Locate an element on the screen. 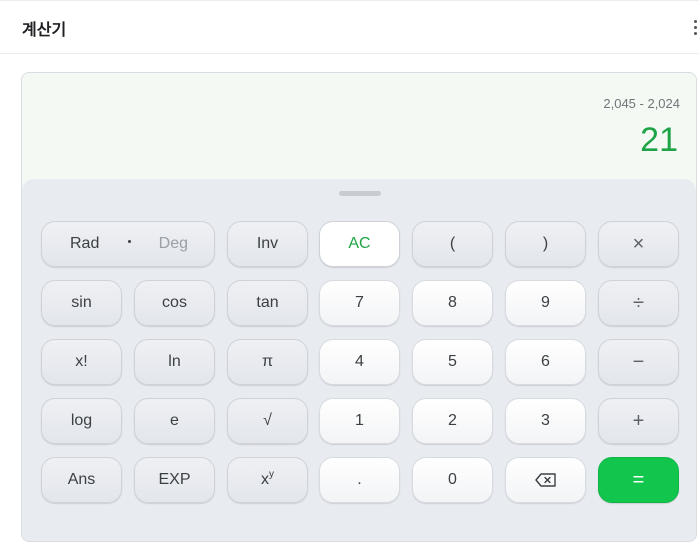  power-button: xy is located at coordinates (267, 480).